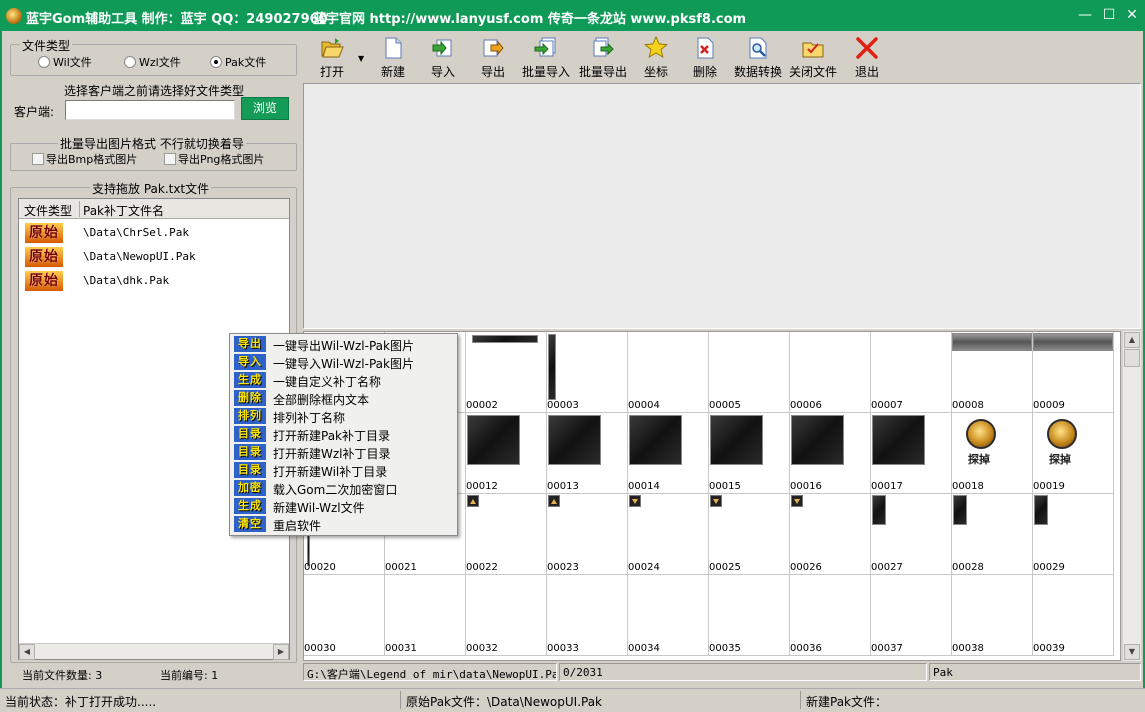 This screenshot has width=1145, height=712. I want to click on thumbnail-cell: 00025, so click(749, 534).